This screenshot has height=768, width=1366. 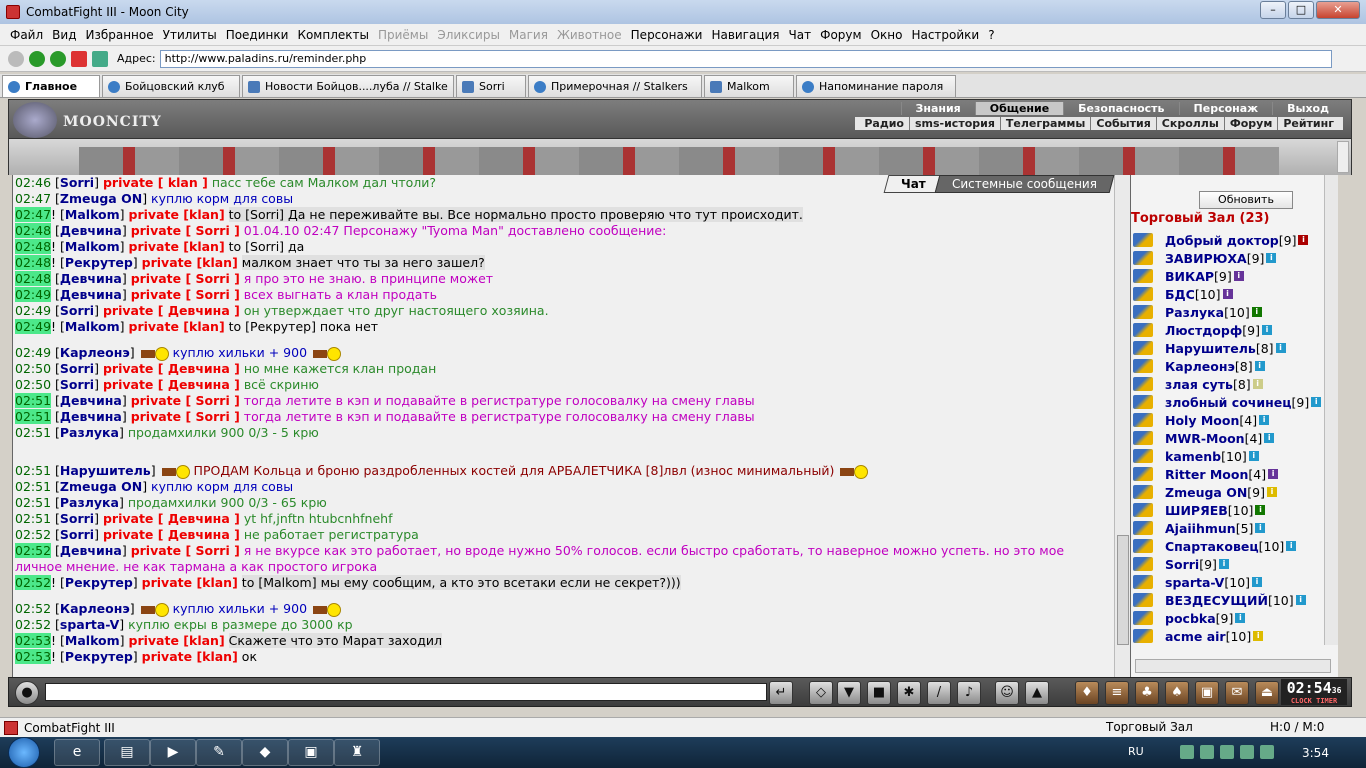 I want to click on player-row: MWR-Moon [4] i, so click(x=1235, y=438).